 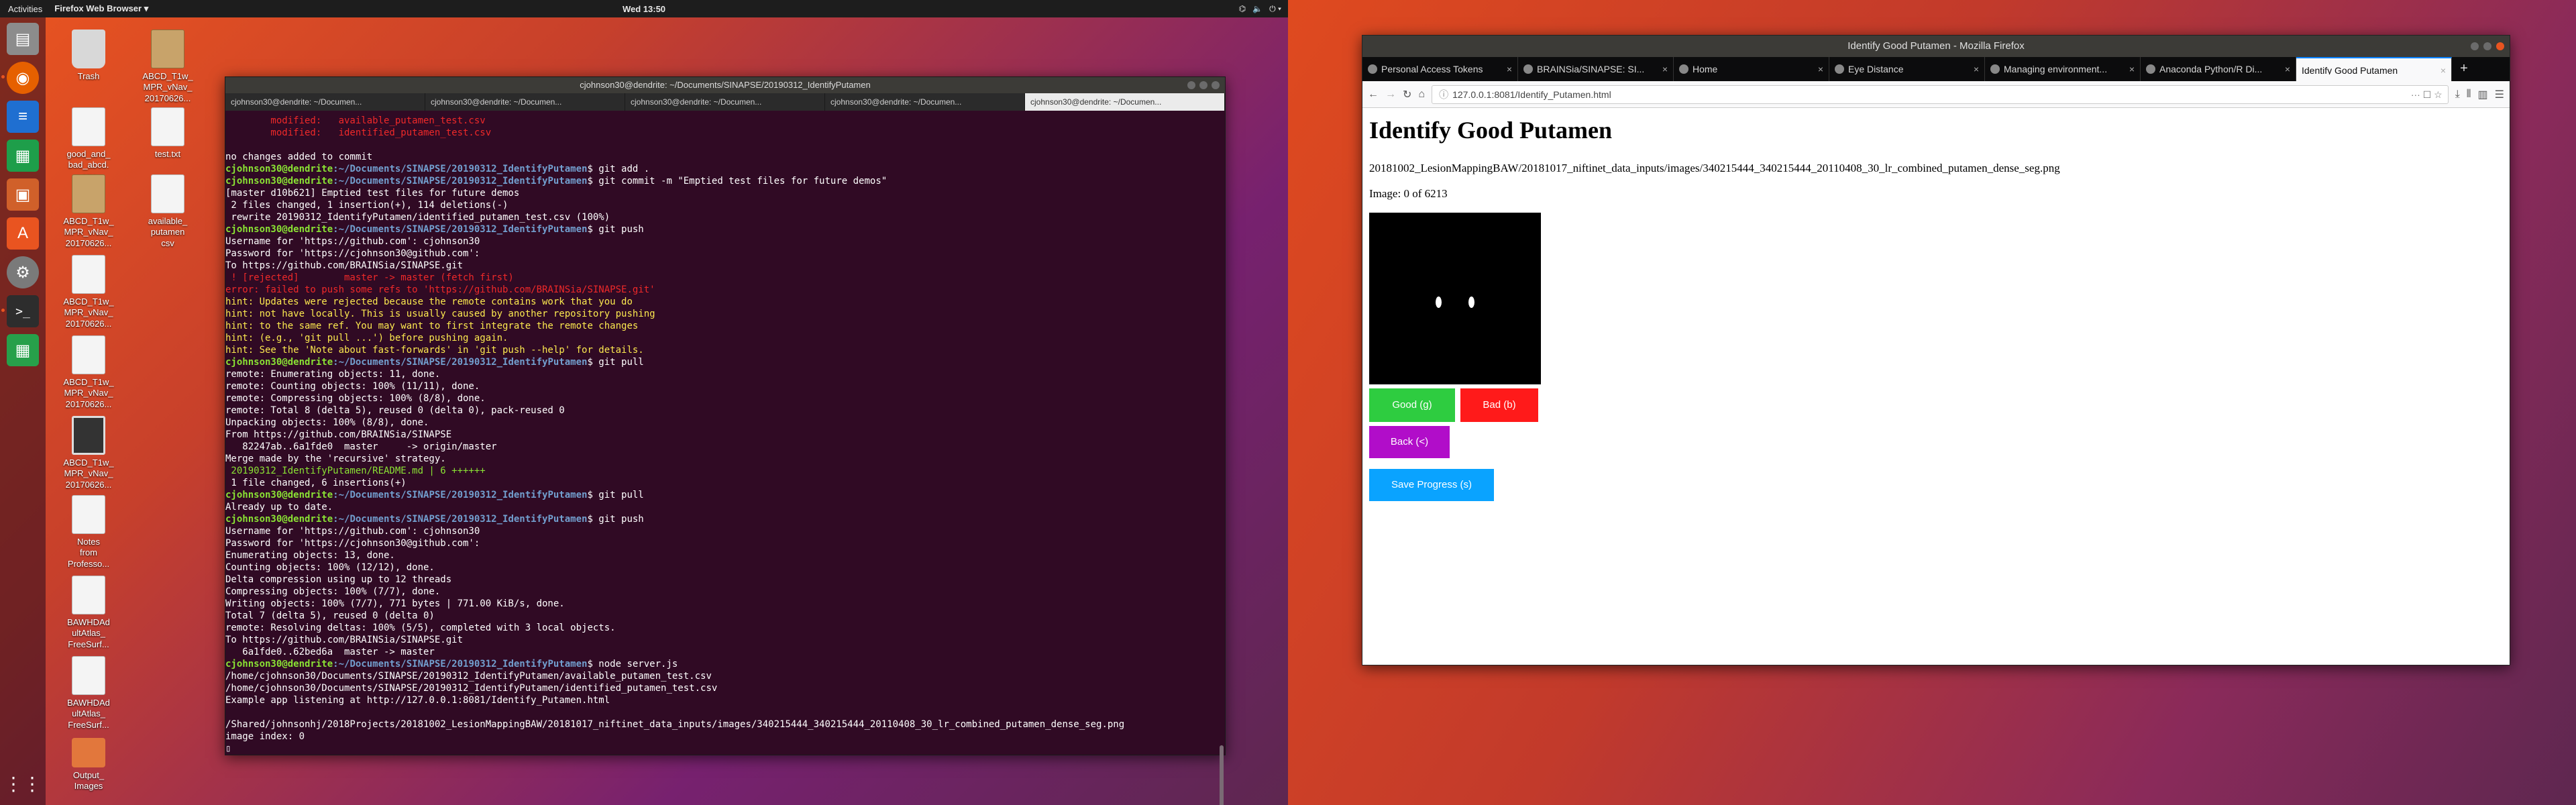 I want to click on tab-label: Home, so click(x=1705, y=69).